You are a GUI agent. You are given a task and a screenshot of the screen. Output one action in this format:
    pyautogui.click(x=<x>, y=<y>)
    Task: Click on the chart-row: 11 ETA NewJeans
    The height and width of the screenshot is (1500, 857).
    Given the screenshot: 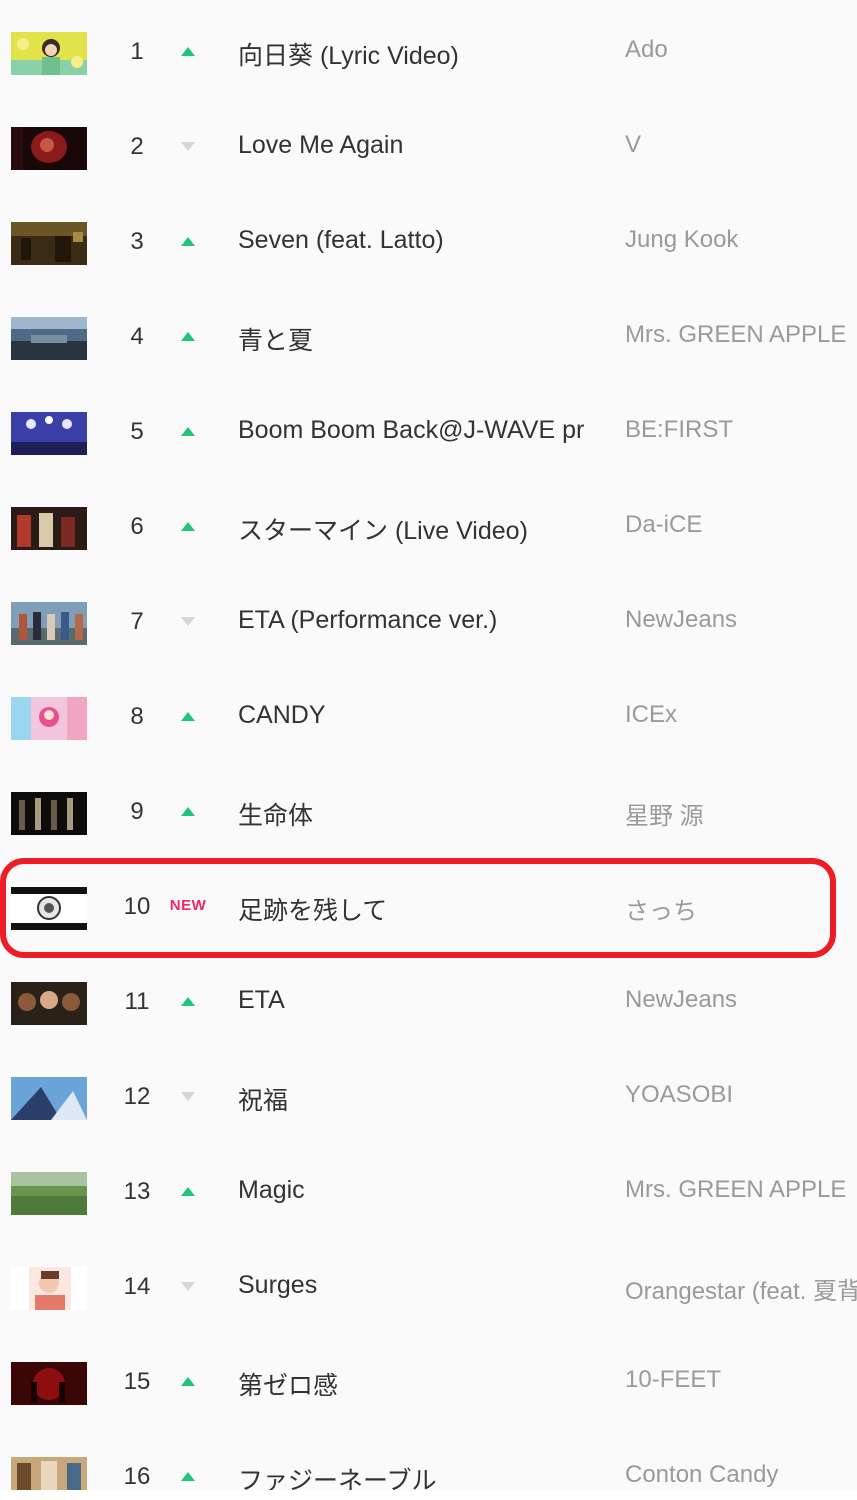 What is the action you would take?
    pyautogui.click(x=428, y=1003)
    